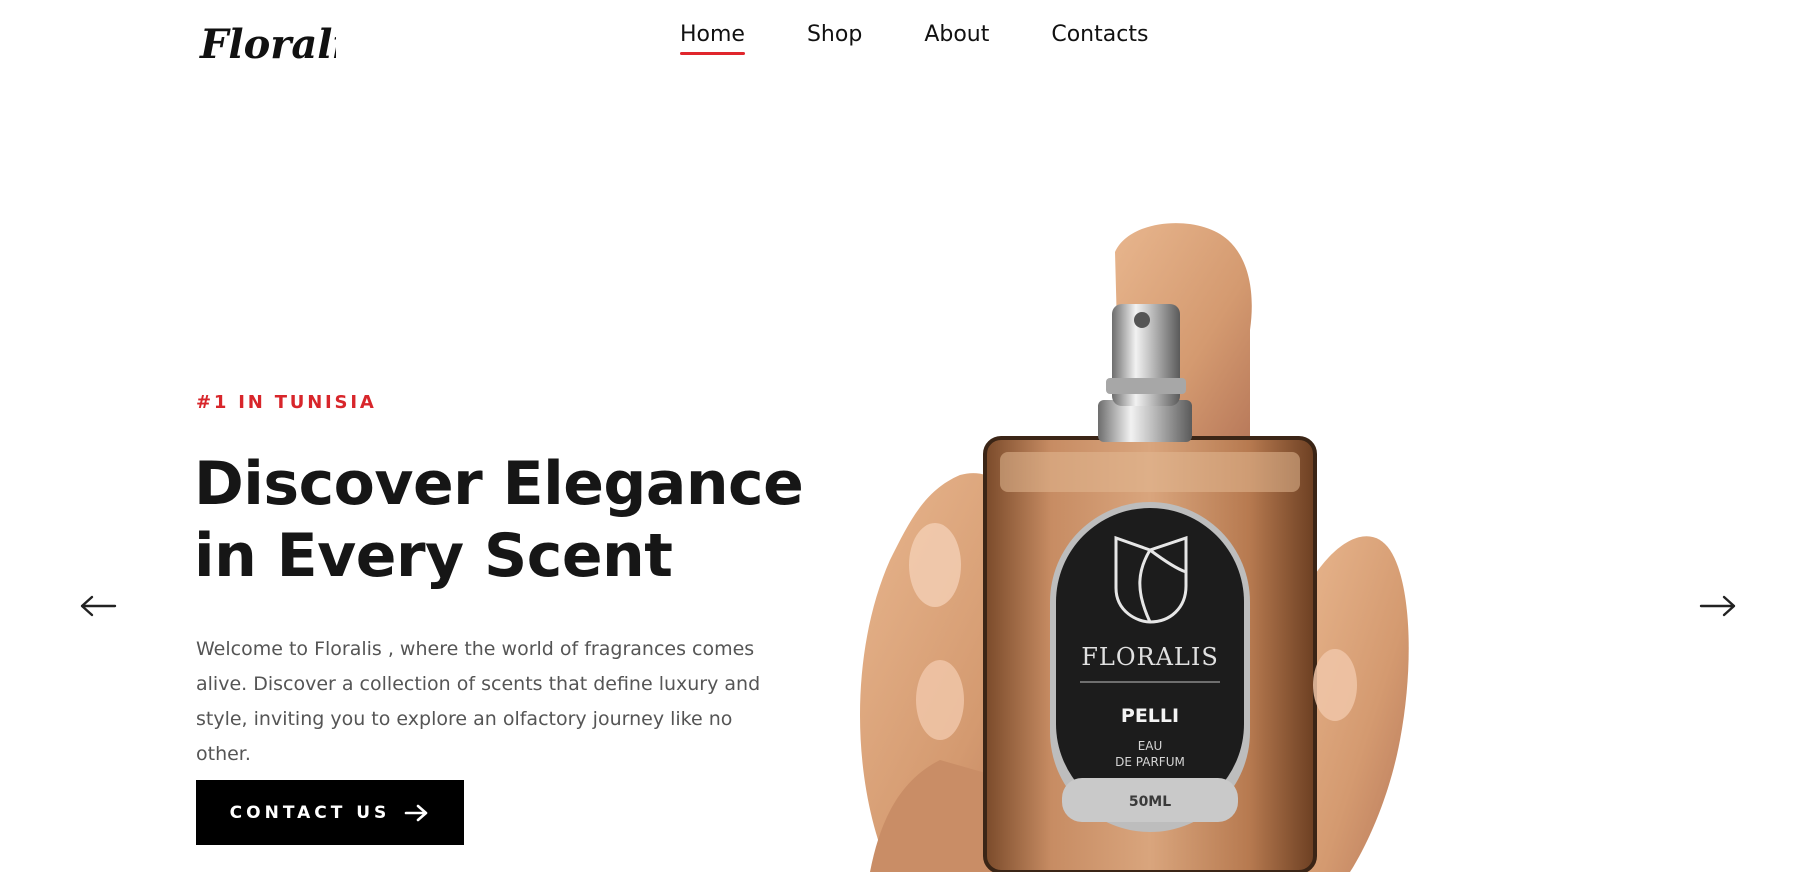 The height and width of the screenshot is (872, 1818). I want to click on main-nav: Home Shop About Contacts, so click(914, 38).